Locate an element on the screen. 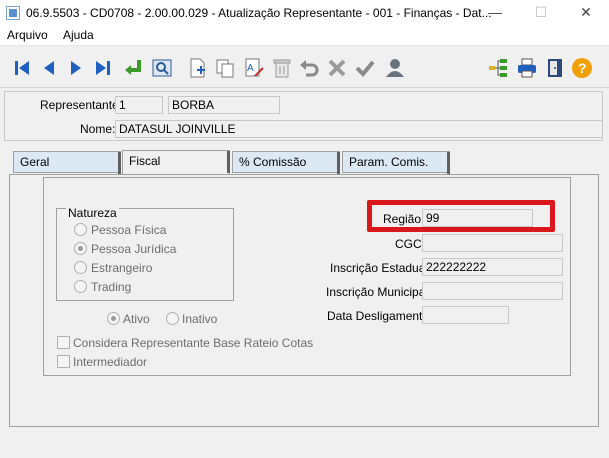 The height and width of the screenshot is (458, 609). new-record-icon is located at coordinates (198, 68).